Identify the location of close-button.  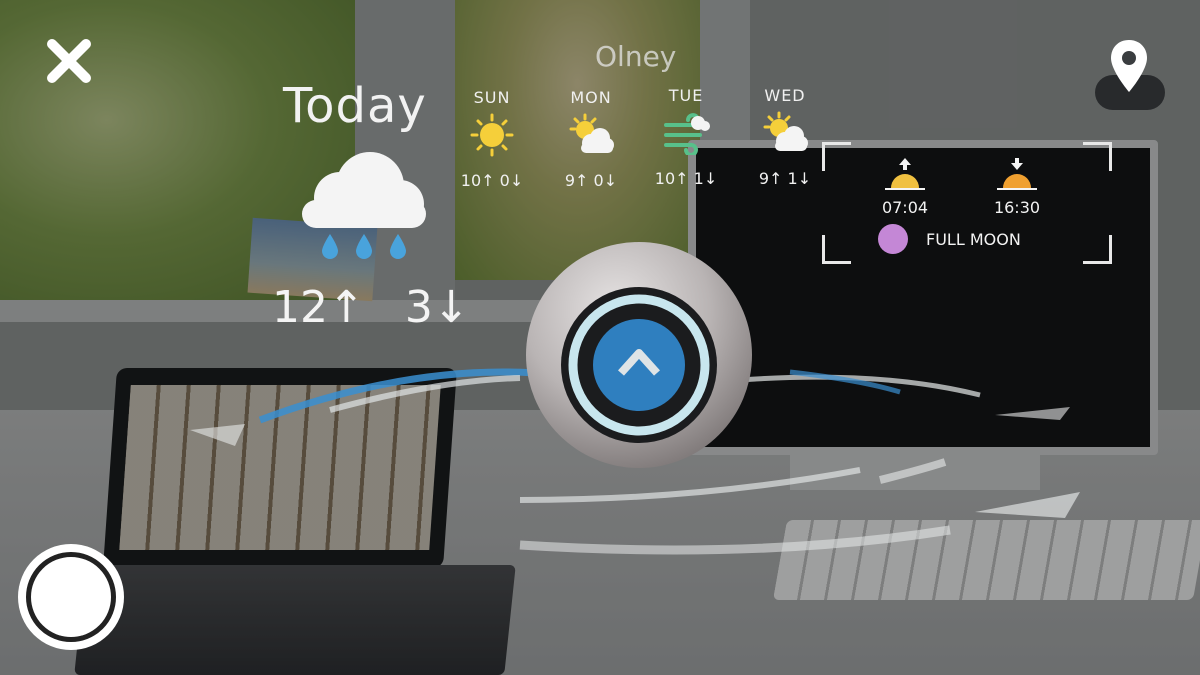
(69, 62).